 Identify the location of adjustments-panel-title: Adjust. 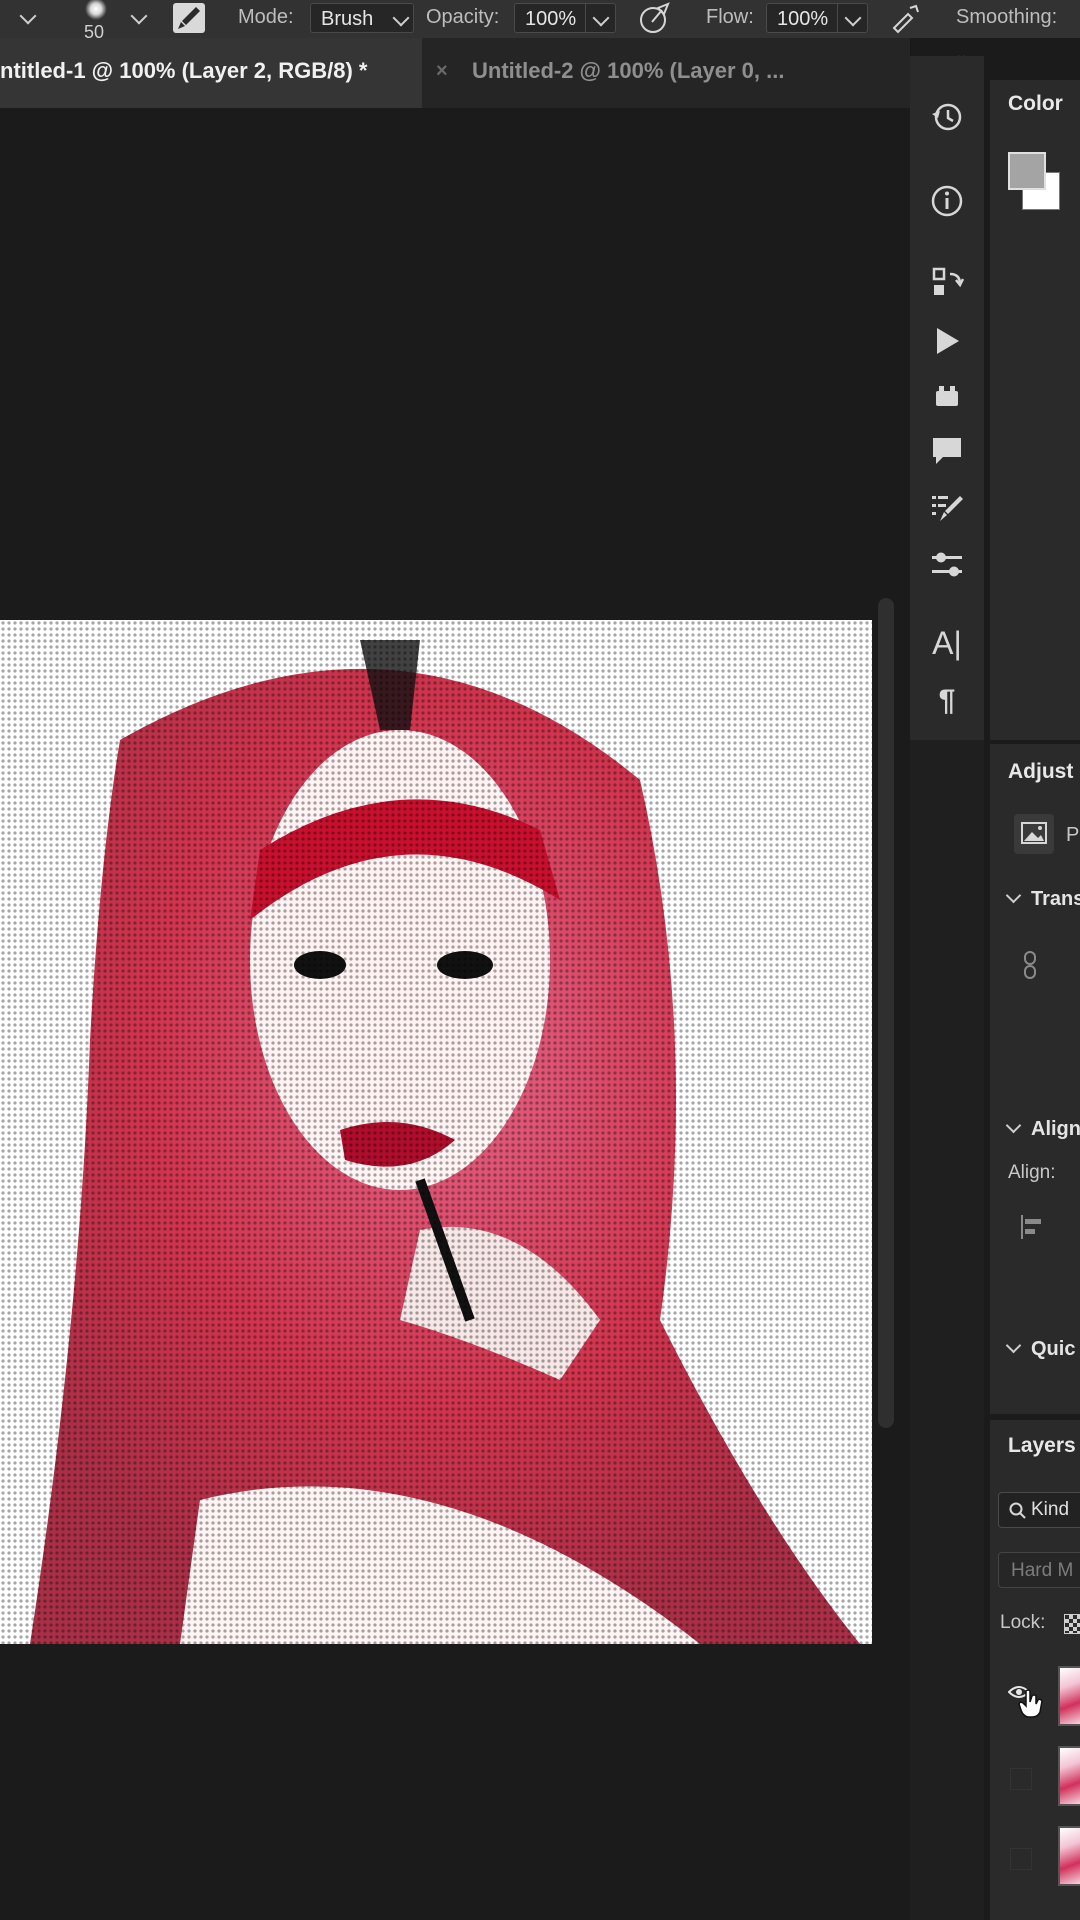
(1041, 771).